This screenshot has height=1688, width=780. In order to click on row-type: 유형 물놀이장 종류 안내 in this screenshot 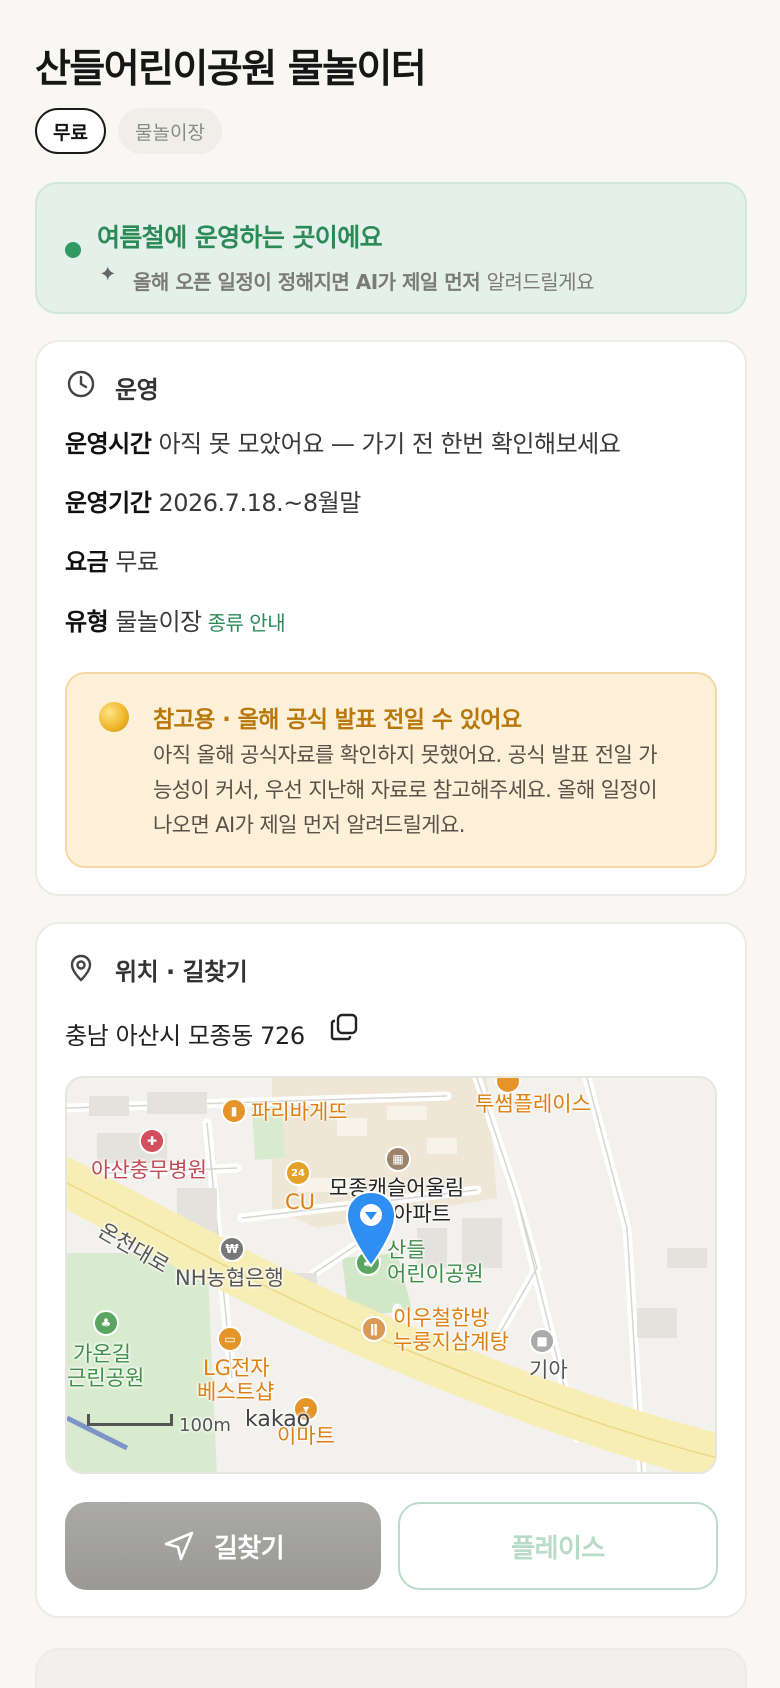, I will do `click(175, 619)`.